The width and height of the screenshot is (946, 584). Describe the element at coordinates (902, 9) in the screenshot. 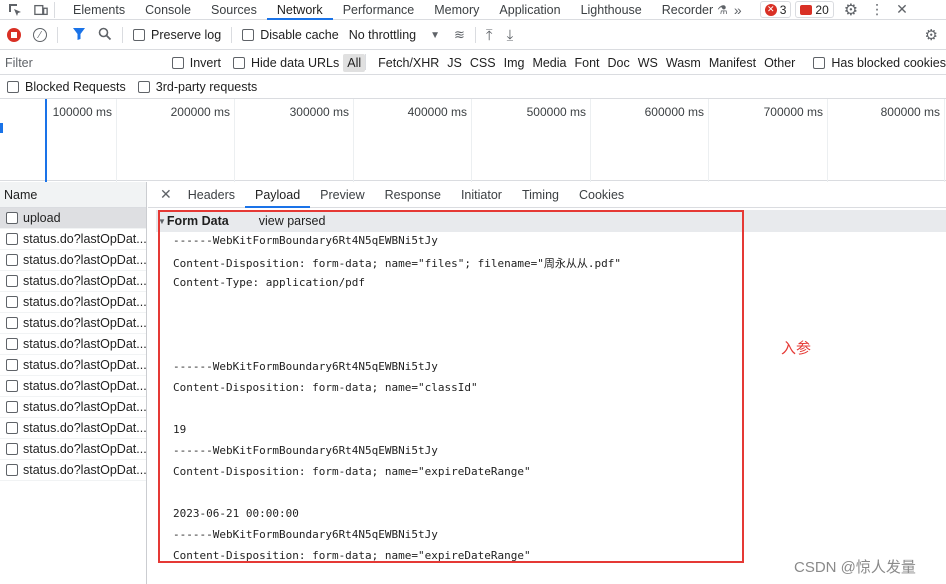

I see `close-devtools-icon: ✕` at that location.